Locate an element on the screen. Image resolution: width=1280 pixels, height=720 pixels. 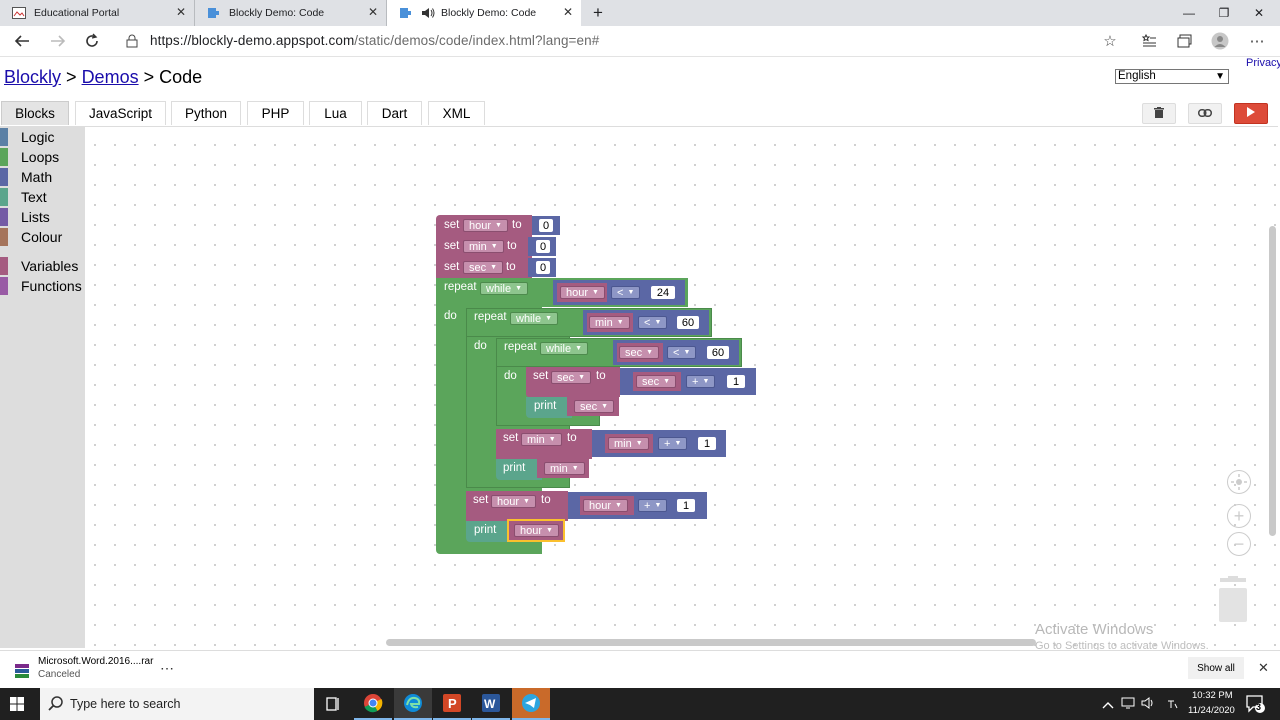
workspace-vertical-scrollbar is located at coordinates (1272, 381).